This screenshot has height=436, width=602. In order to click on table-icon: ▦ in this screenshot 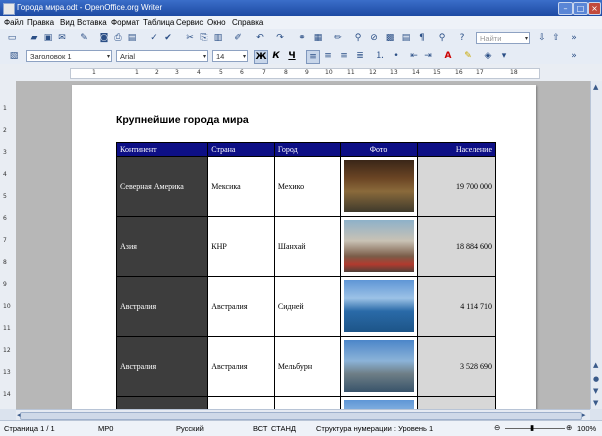, I will do `click(318, 38)`.